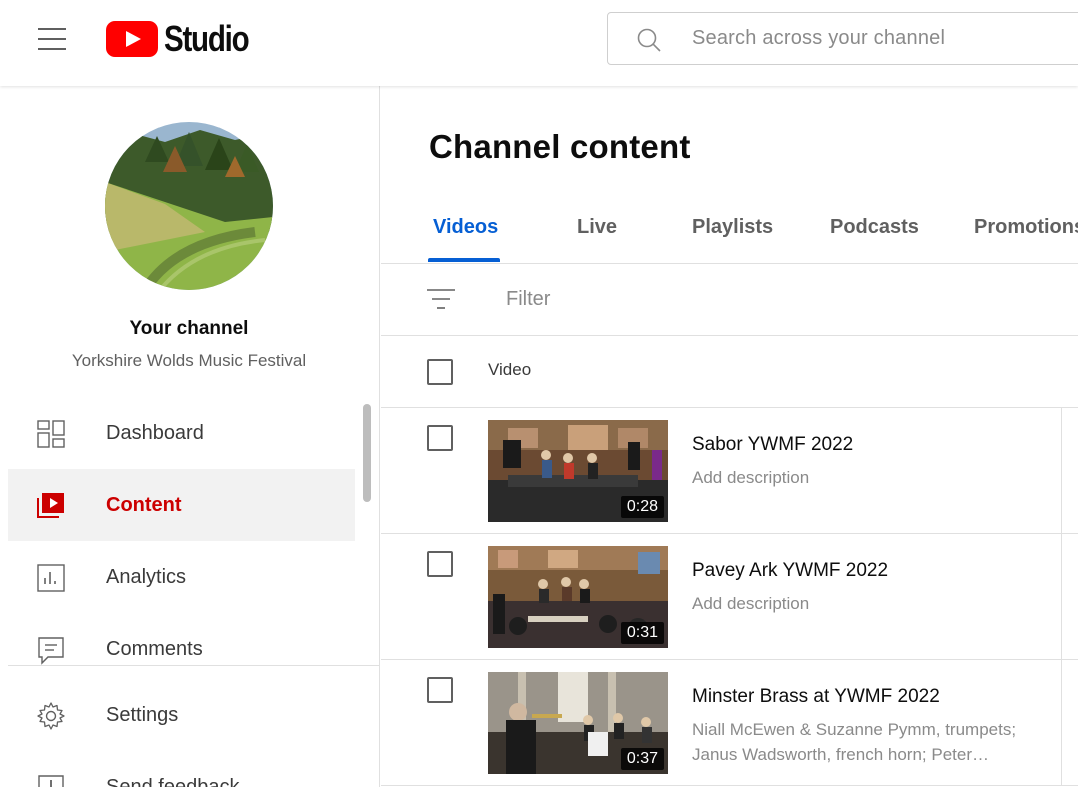 Image resolution: width=1078 pixels, height=787 pixels. Describe the element at coordinates (642, 633) in the screenshot. I see `video-duration: 0:31` at that location.